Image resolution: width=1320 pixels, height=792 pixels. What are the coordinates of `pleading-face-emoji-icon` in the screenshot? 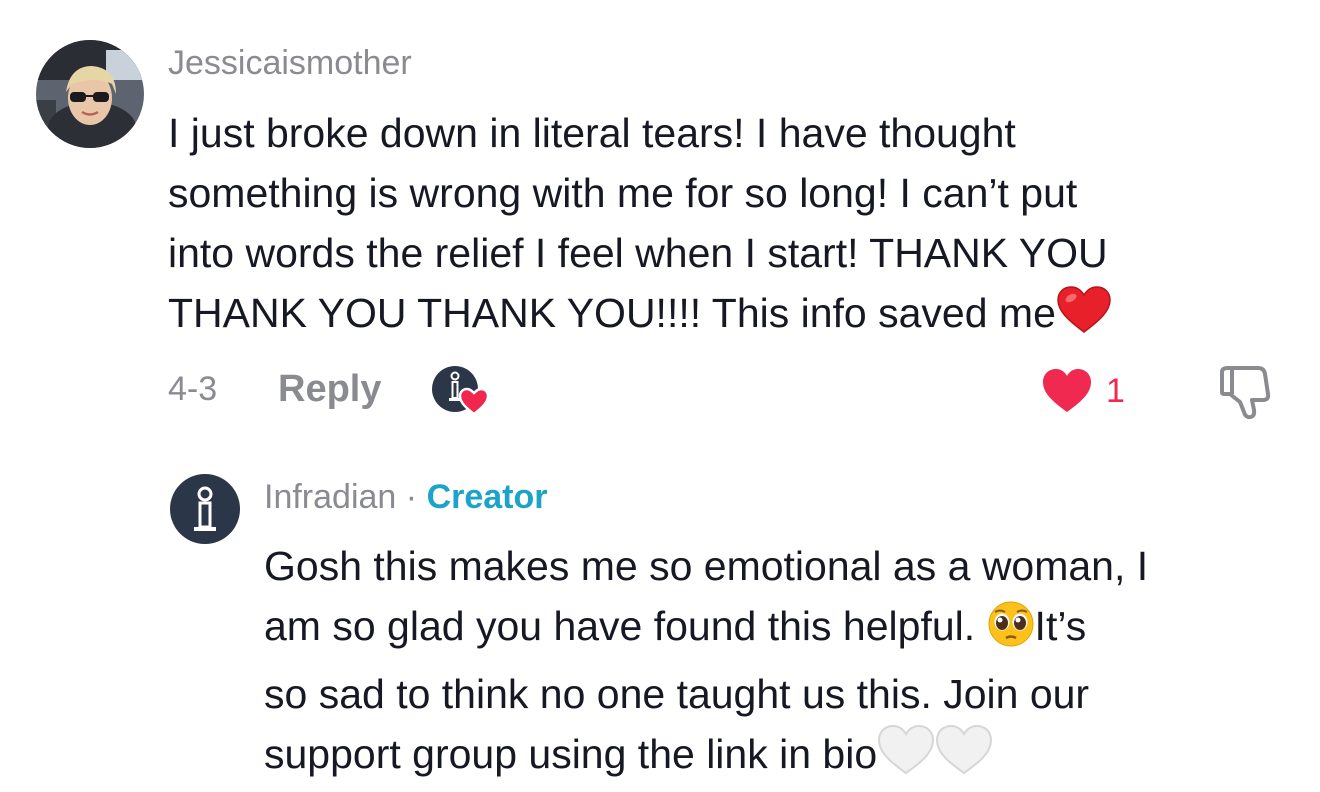 It's located at (1011, 632).